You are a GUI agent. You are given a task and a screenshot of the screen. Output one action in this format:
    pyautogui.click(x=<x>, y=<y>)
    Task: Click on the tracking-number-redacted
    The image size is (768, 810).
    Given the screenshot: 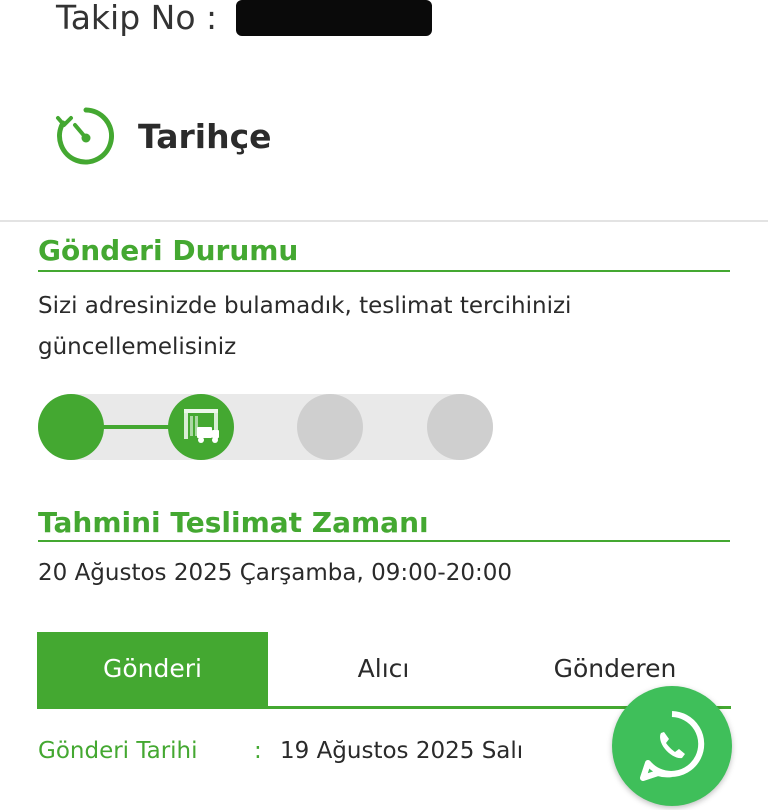 What is the action you would take?
    pyautogui.click(x=334, y=18)
    